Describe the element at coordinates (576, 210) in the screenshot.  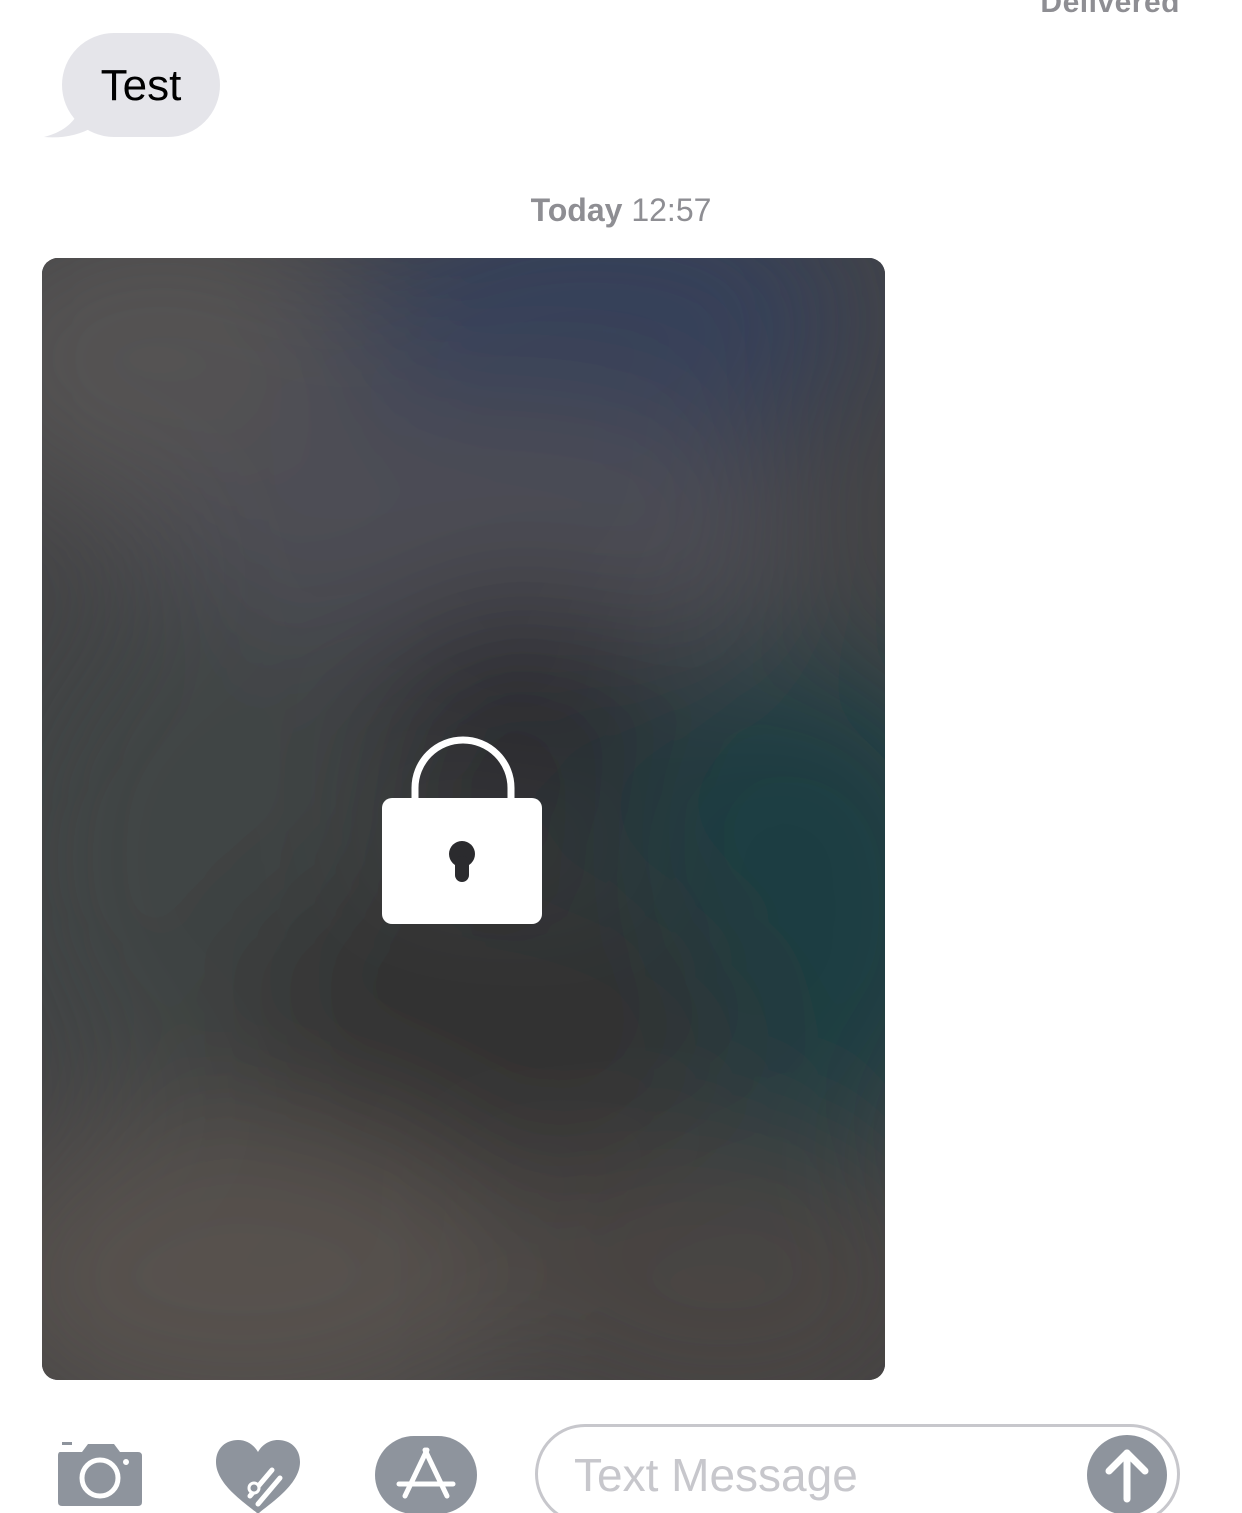
I see `timestamp-day: Today` at that location.